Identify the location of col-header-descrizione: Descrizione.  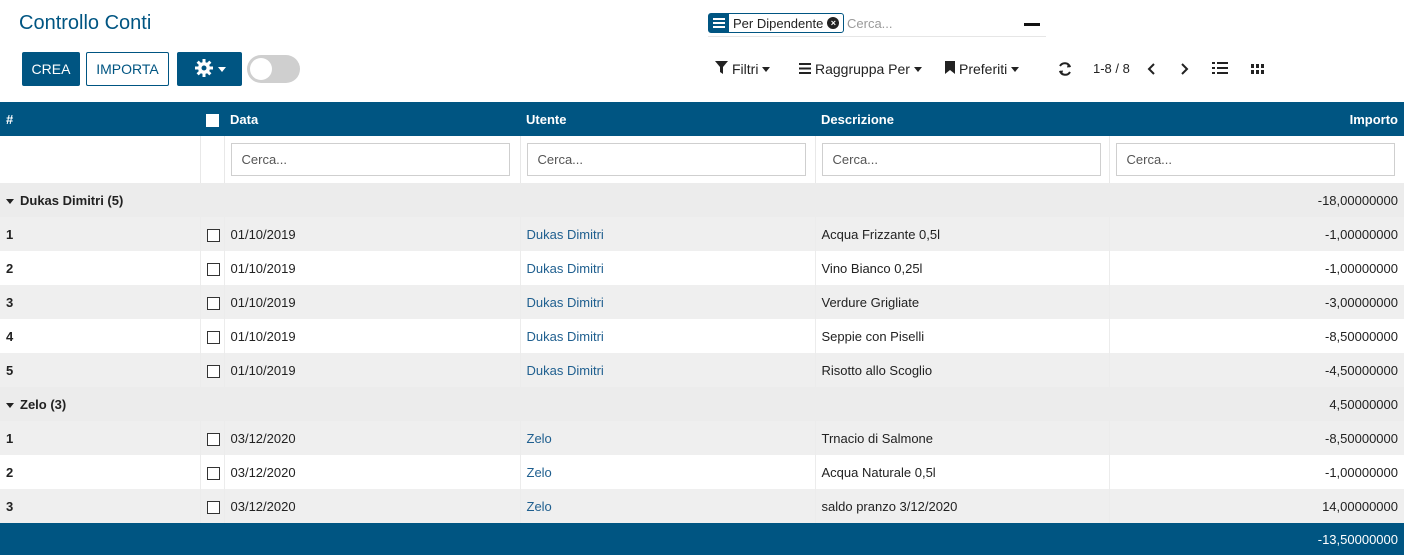
(962, 119).